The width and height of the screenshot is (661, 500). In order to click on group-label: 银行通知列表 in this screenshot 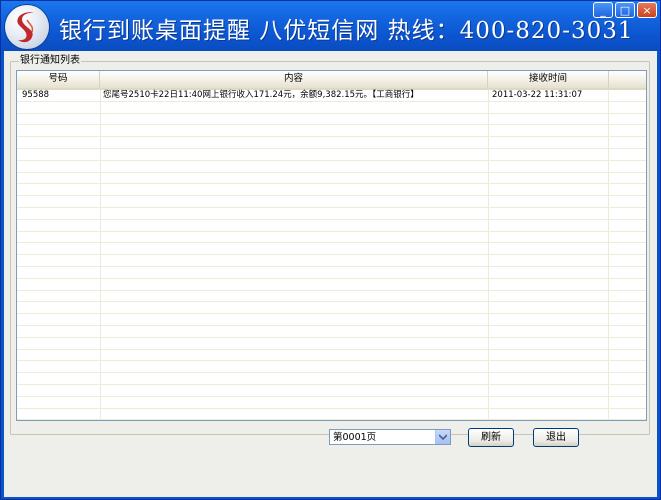, I will do `click(50, 61)`.